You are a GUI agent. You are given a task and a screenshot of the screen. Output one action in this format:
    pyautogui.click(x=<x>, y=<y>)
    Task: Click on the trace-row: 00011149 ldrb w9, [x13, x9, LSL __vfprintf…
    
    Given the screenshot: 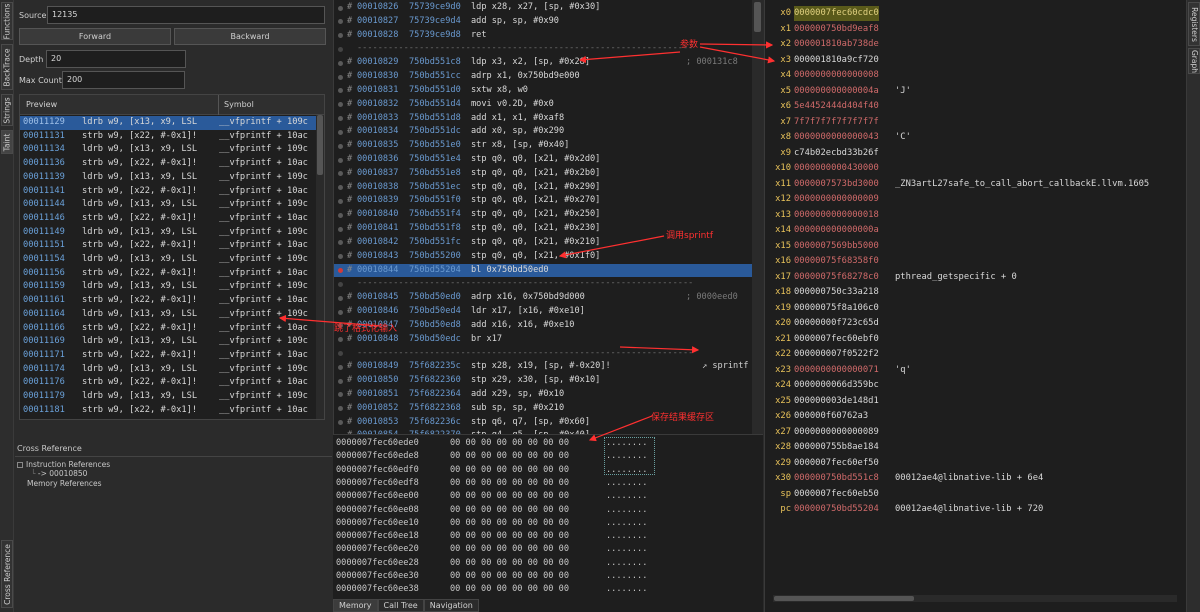 What is the action you would take?
    pyautogui.click(x=172, y=233)
    